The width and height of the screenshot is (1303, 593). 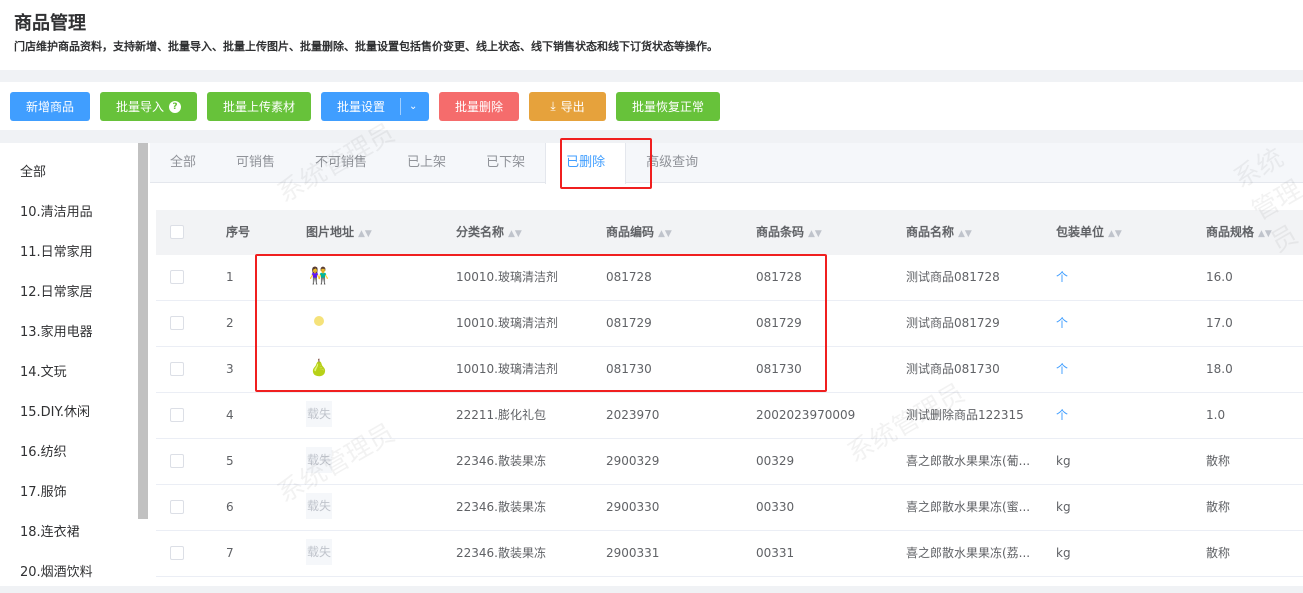 I want to click on batch-delete-button: 批量删除, so click(x=479, y=106).